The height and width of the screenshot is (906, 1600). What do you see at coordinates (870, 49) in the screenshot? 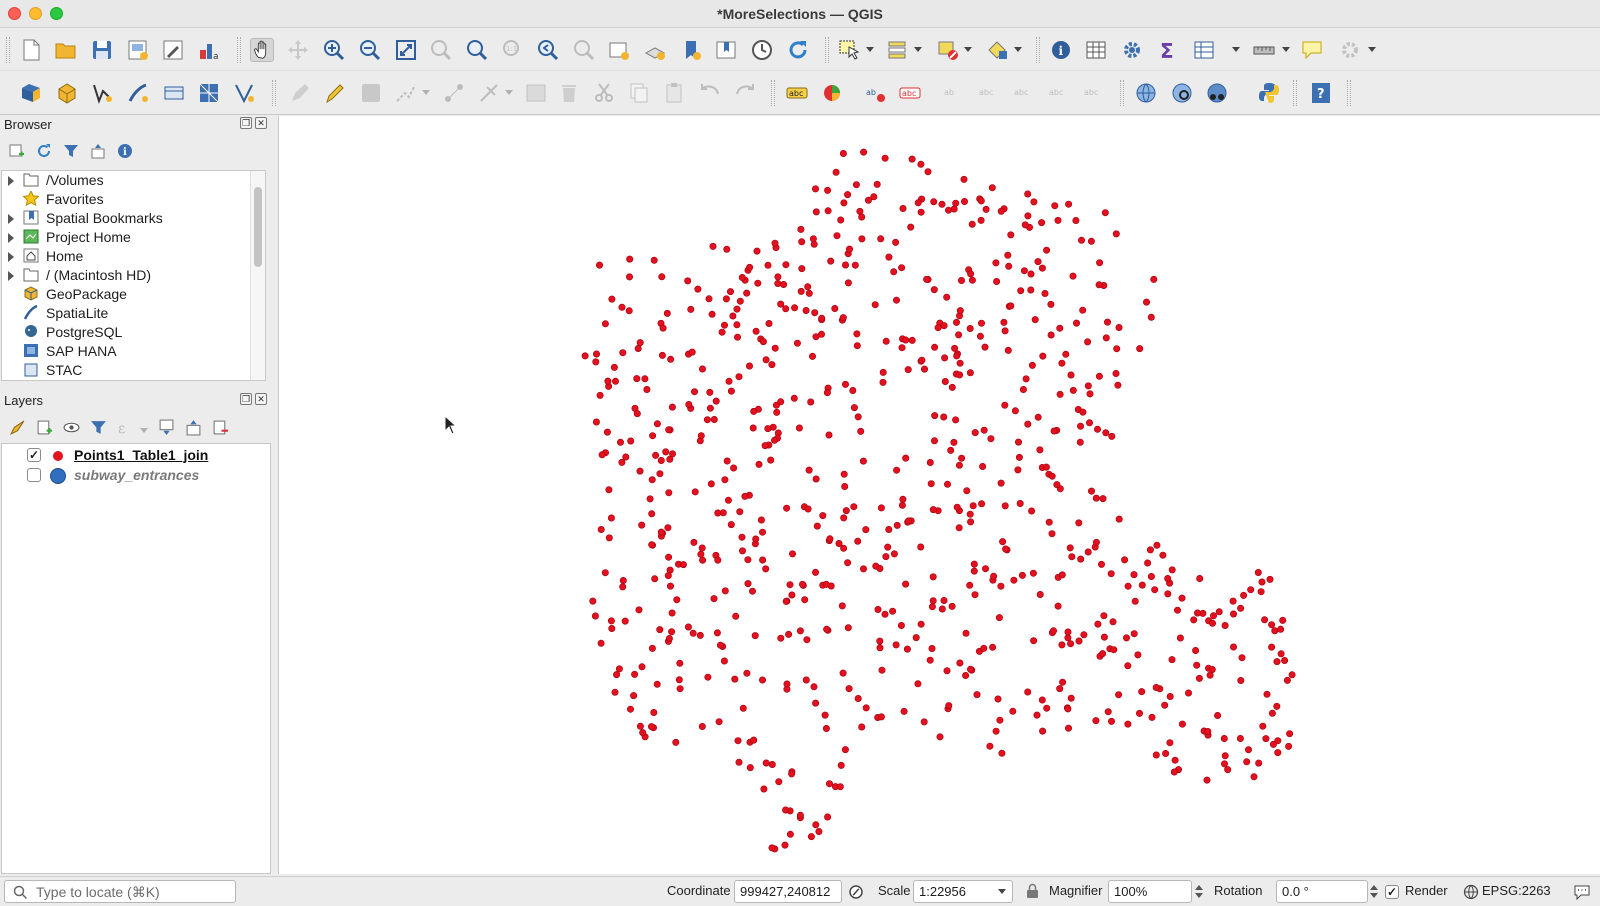
I see `select-features-dropdown` at bounding box center [870, 49].